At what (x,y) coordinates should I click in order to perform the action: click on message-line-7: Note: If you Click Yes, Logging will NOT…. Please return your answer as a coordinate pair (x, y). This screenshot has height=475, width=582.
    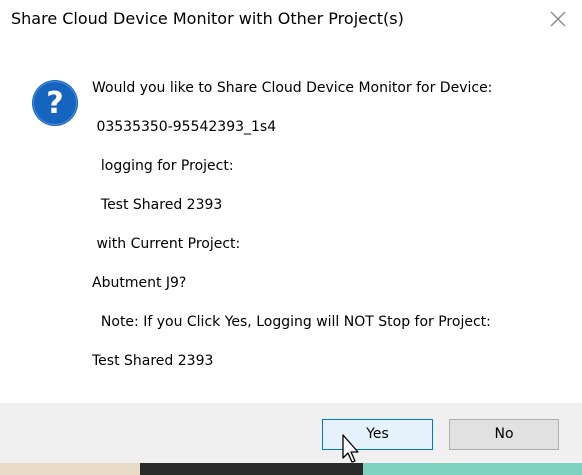
    Looking at the image, I should click on (291, 322).